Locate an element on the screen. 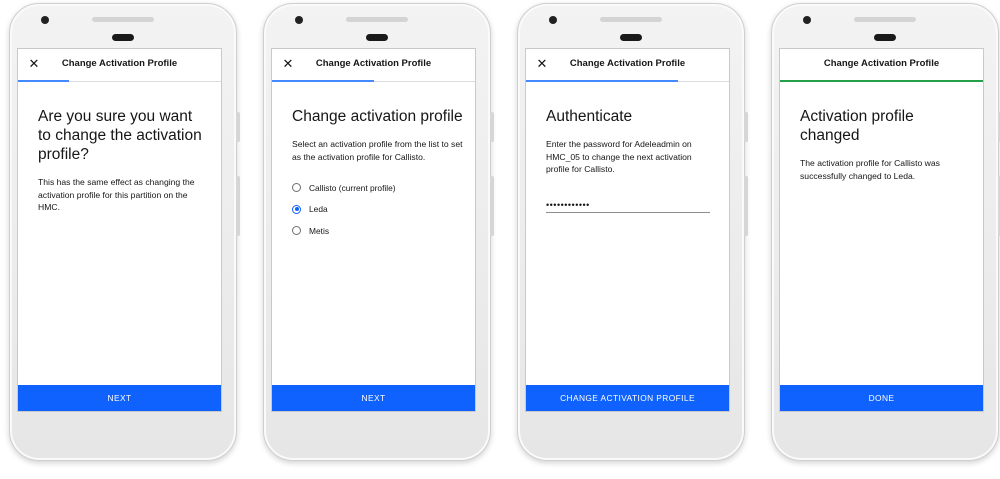 This screenshot has width=1000, height=479. radio-label: Callisto (current profile) is located at coordinates (352, 187).